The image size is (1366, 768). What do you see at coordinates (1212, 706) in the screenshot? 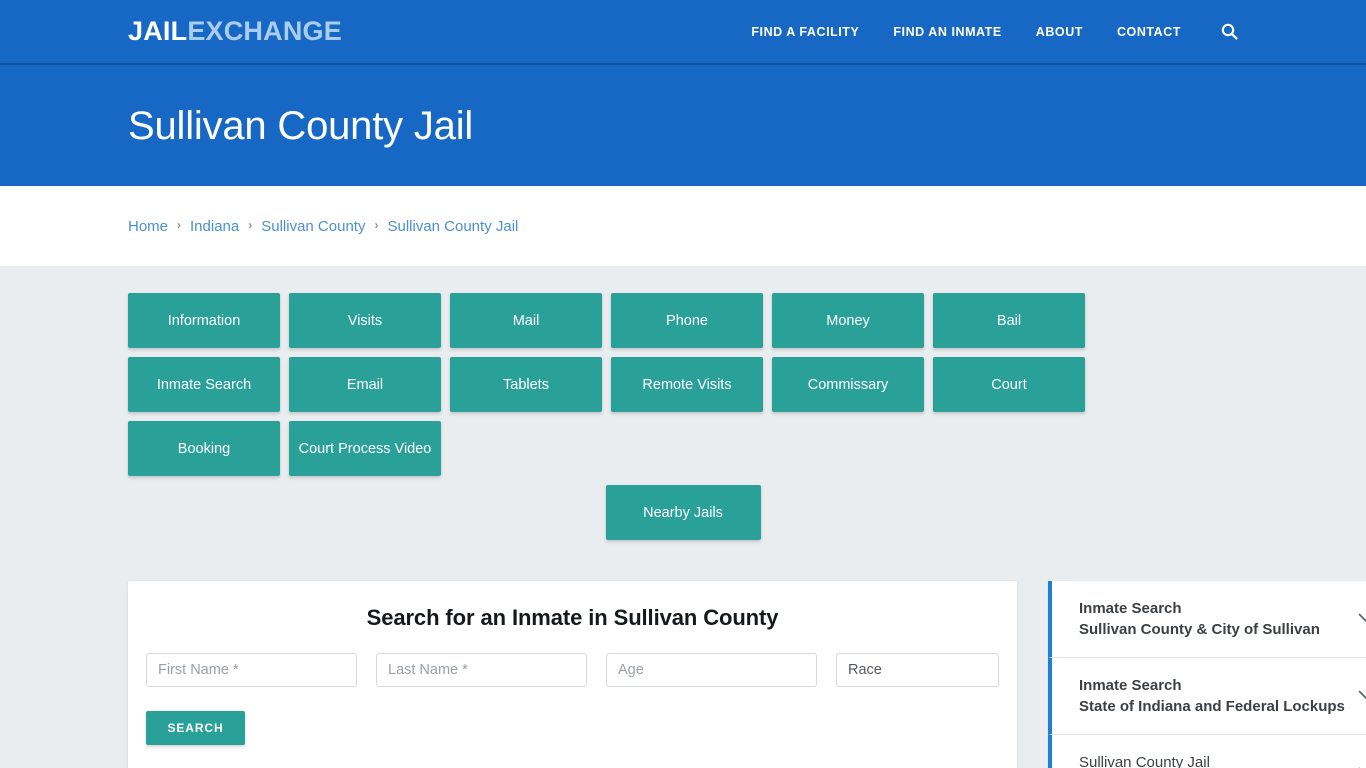
I see `accordion-item-subtitle: State of Indiana and Federal Lockups` at bounding box center [1212, 706].